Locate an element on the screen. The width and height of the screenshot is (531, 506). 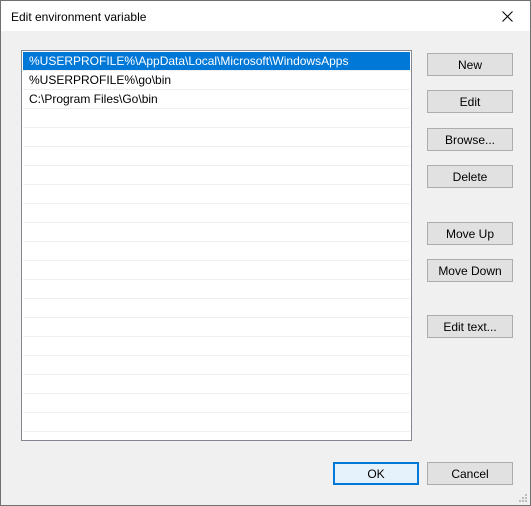
path-list-item-label: C:\Program Files\Go\bin is located at coordinates (93, 99).